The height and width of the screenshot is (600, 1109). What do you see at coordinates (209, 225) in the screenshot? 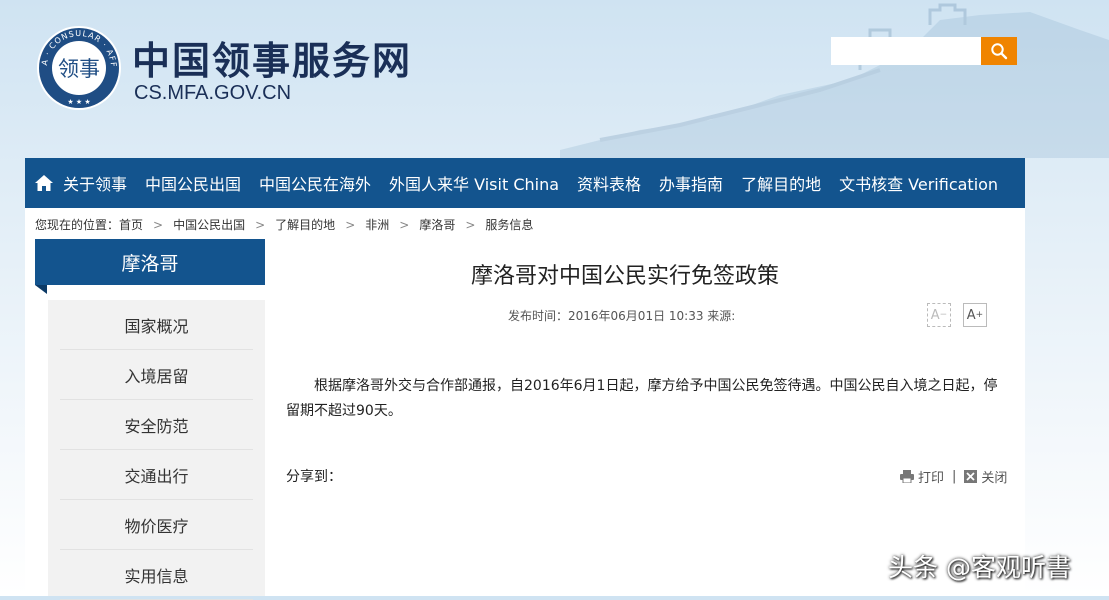
I see `breadcrumb-citizens-abroad: 中国公民出国` at bounding box center [209, 225].